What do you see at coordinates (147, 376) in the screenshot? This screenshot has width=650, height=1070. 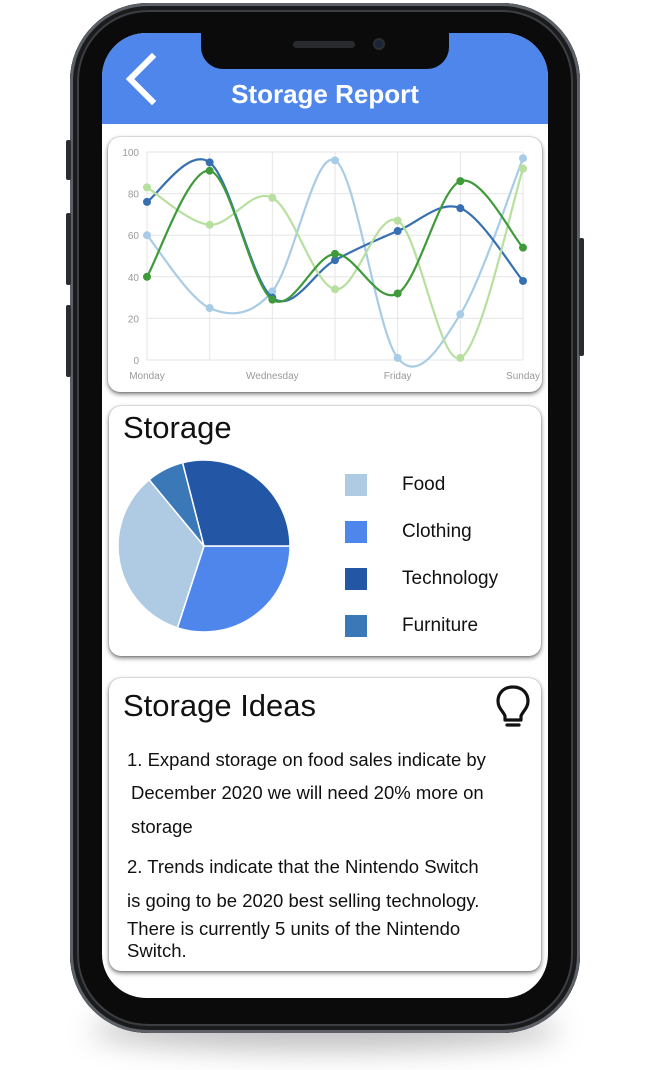 I see `x-tick-label: Monday` at bounding box center [147, 376].